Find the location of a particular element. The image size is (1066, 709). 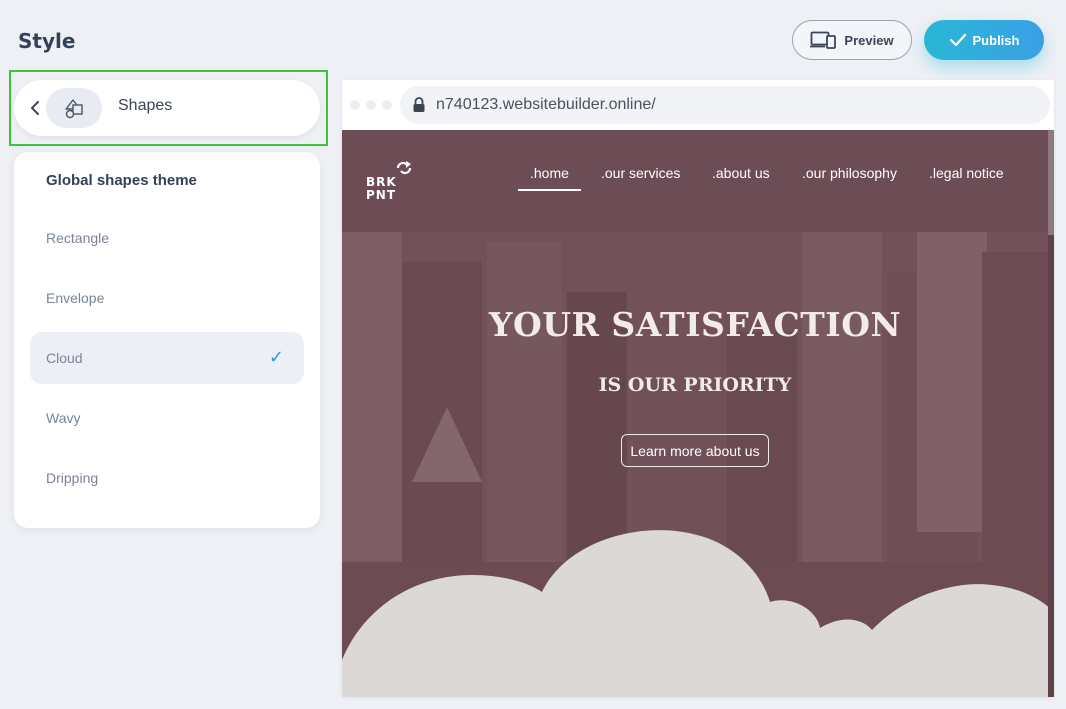

option-label: Envelope is located at coordinates (75, 298).